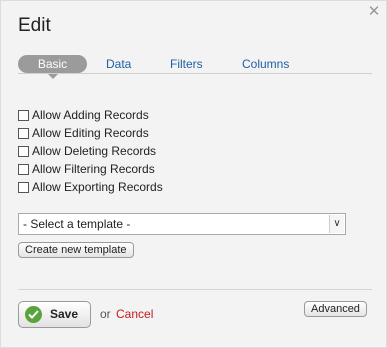 The width and height of the screenshot is (387, 348). I want to click on tab-columns: Columns, so click(265, 64).